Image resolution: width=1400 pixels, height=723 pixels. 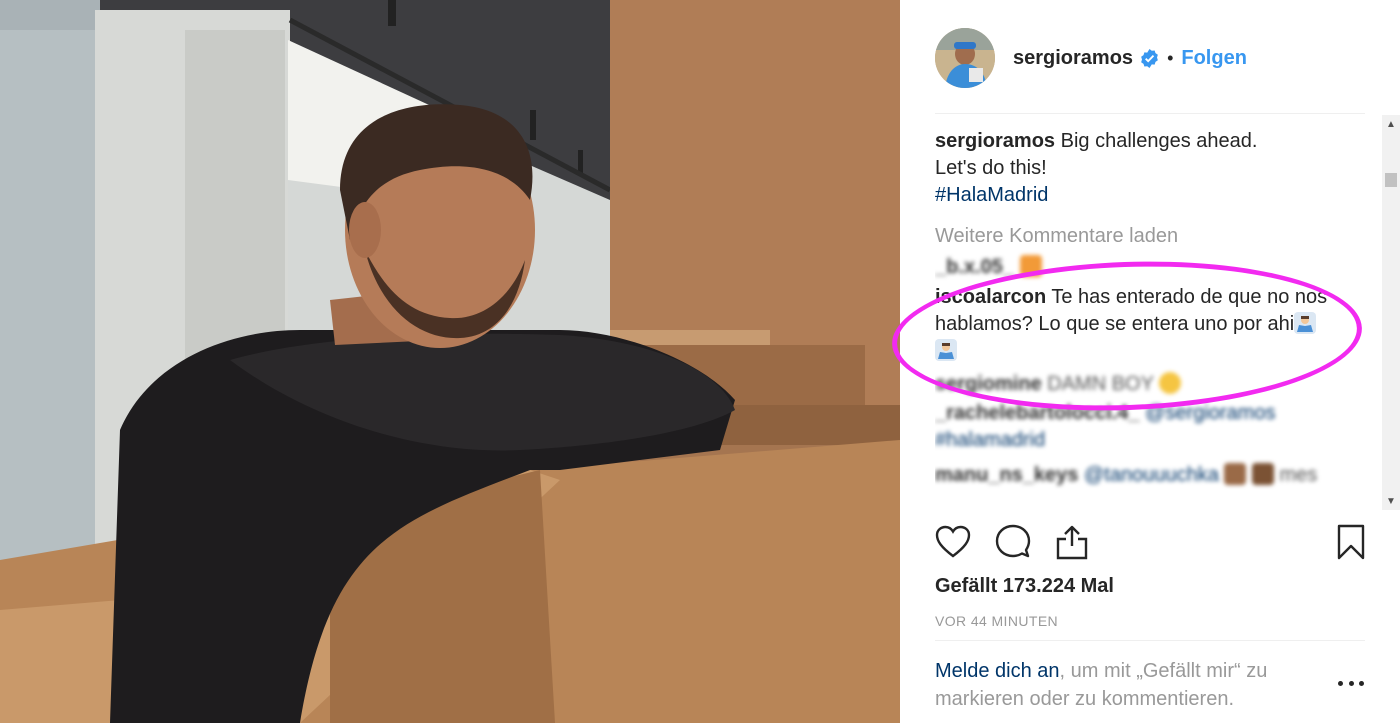 I want to click on load-more-comments-button: Weitere Kommentare laden, so click(x=1155, y=236).